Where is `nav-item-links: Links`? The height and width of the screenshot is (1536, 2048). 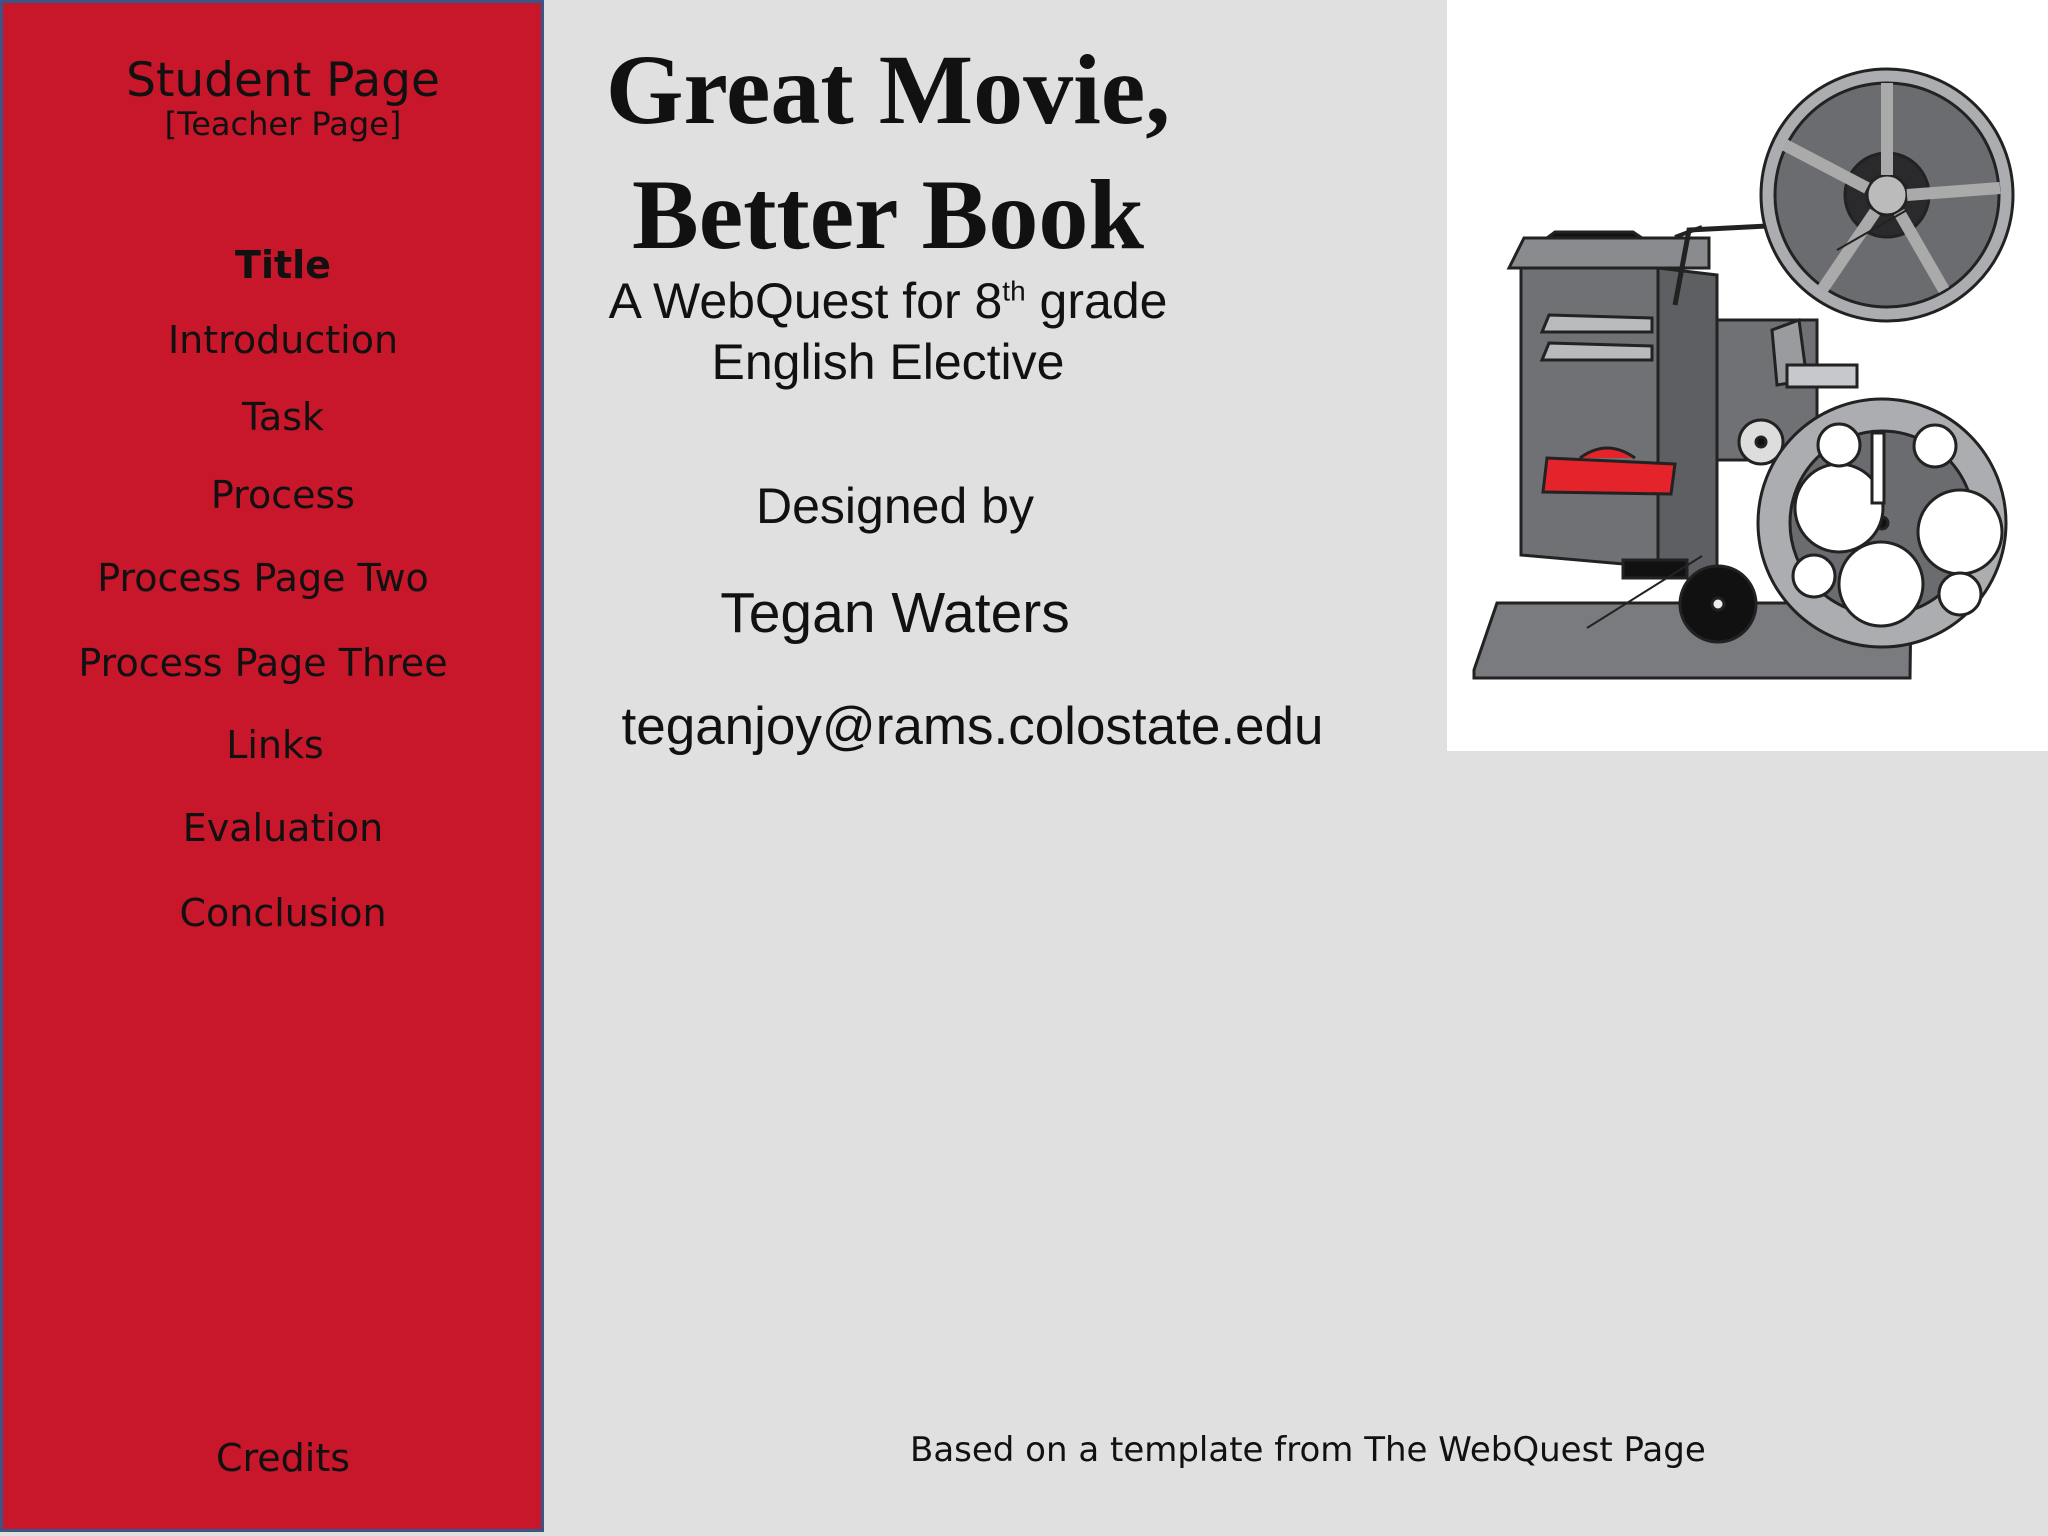
nav-item-links: Links is located at coordinates (277, 745).